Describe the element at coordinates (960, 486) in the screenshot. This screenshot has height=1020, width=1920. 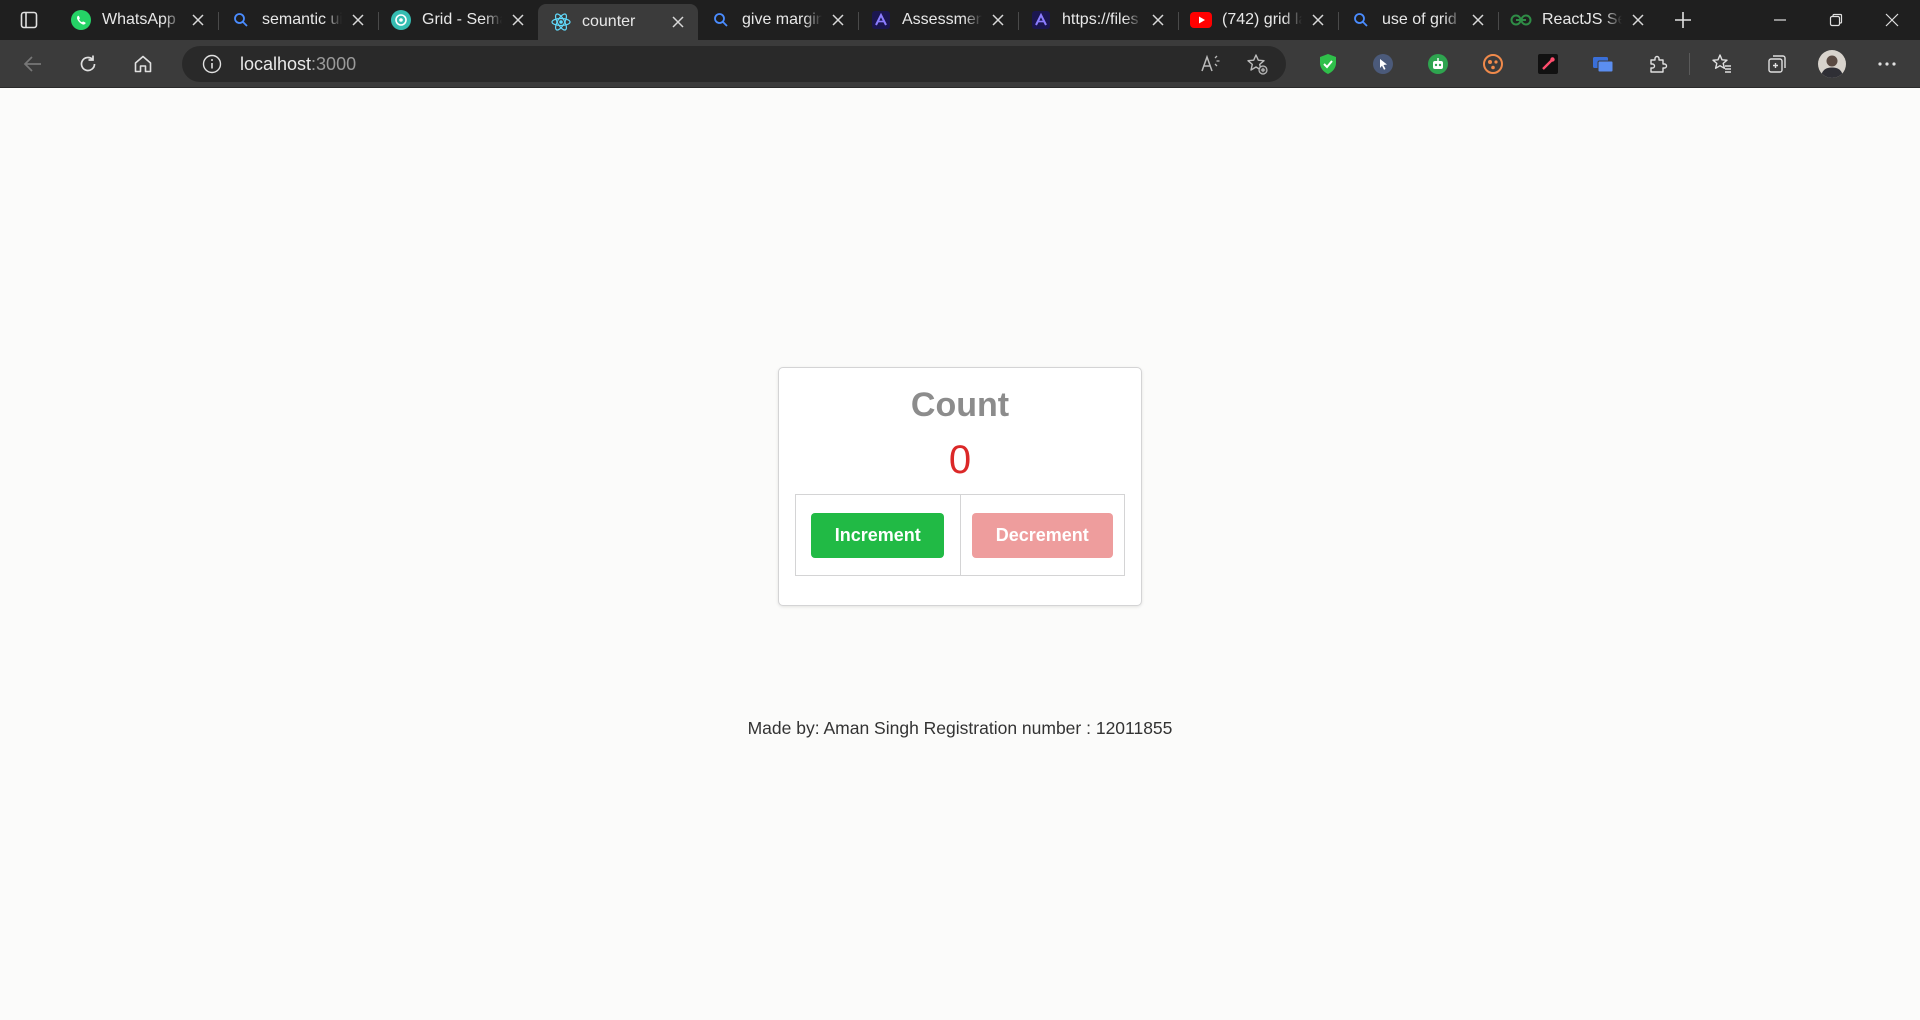
I see `counter-card: Count 0 Increment Decrement` at that location.